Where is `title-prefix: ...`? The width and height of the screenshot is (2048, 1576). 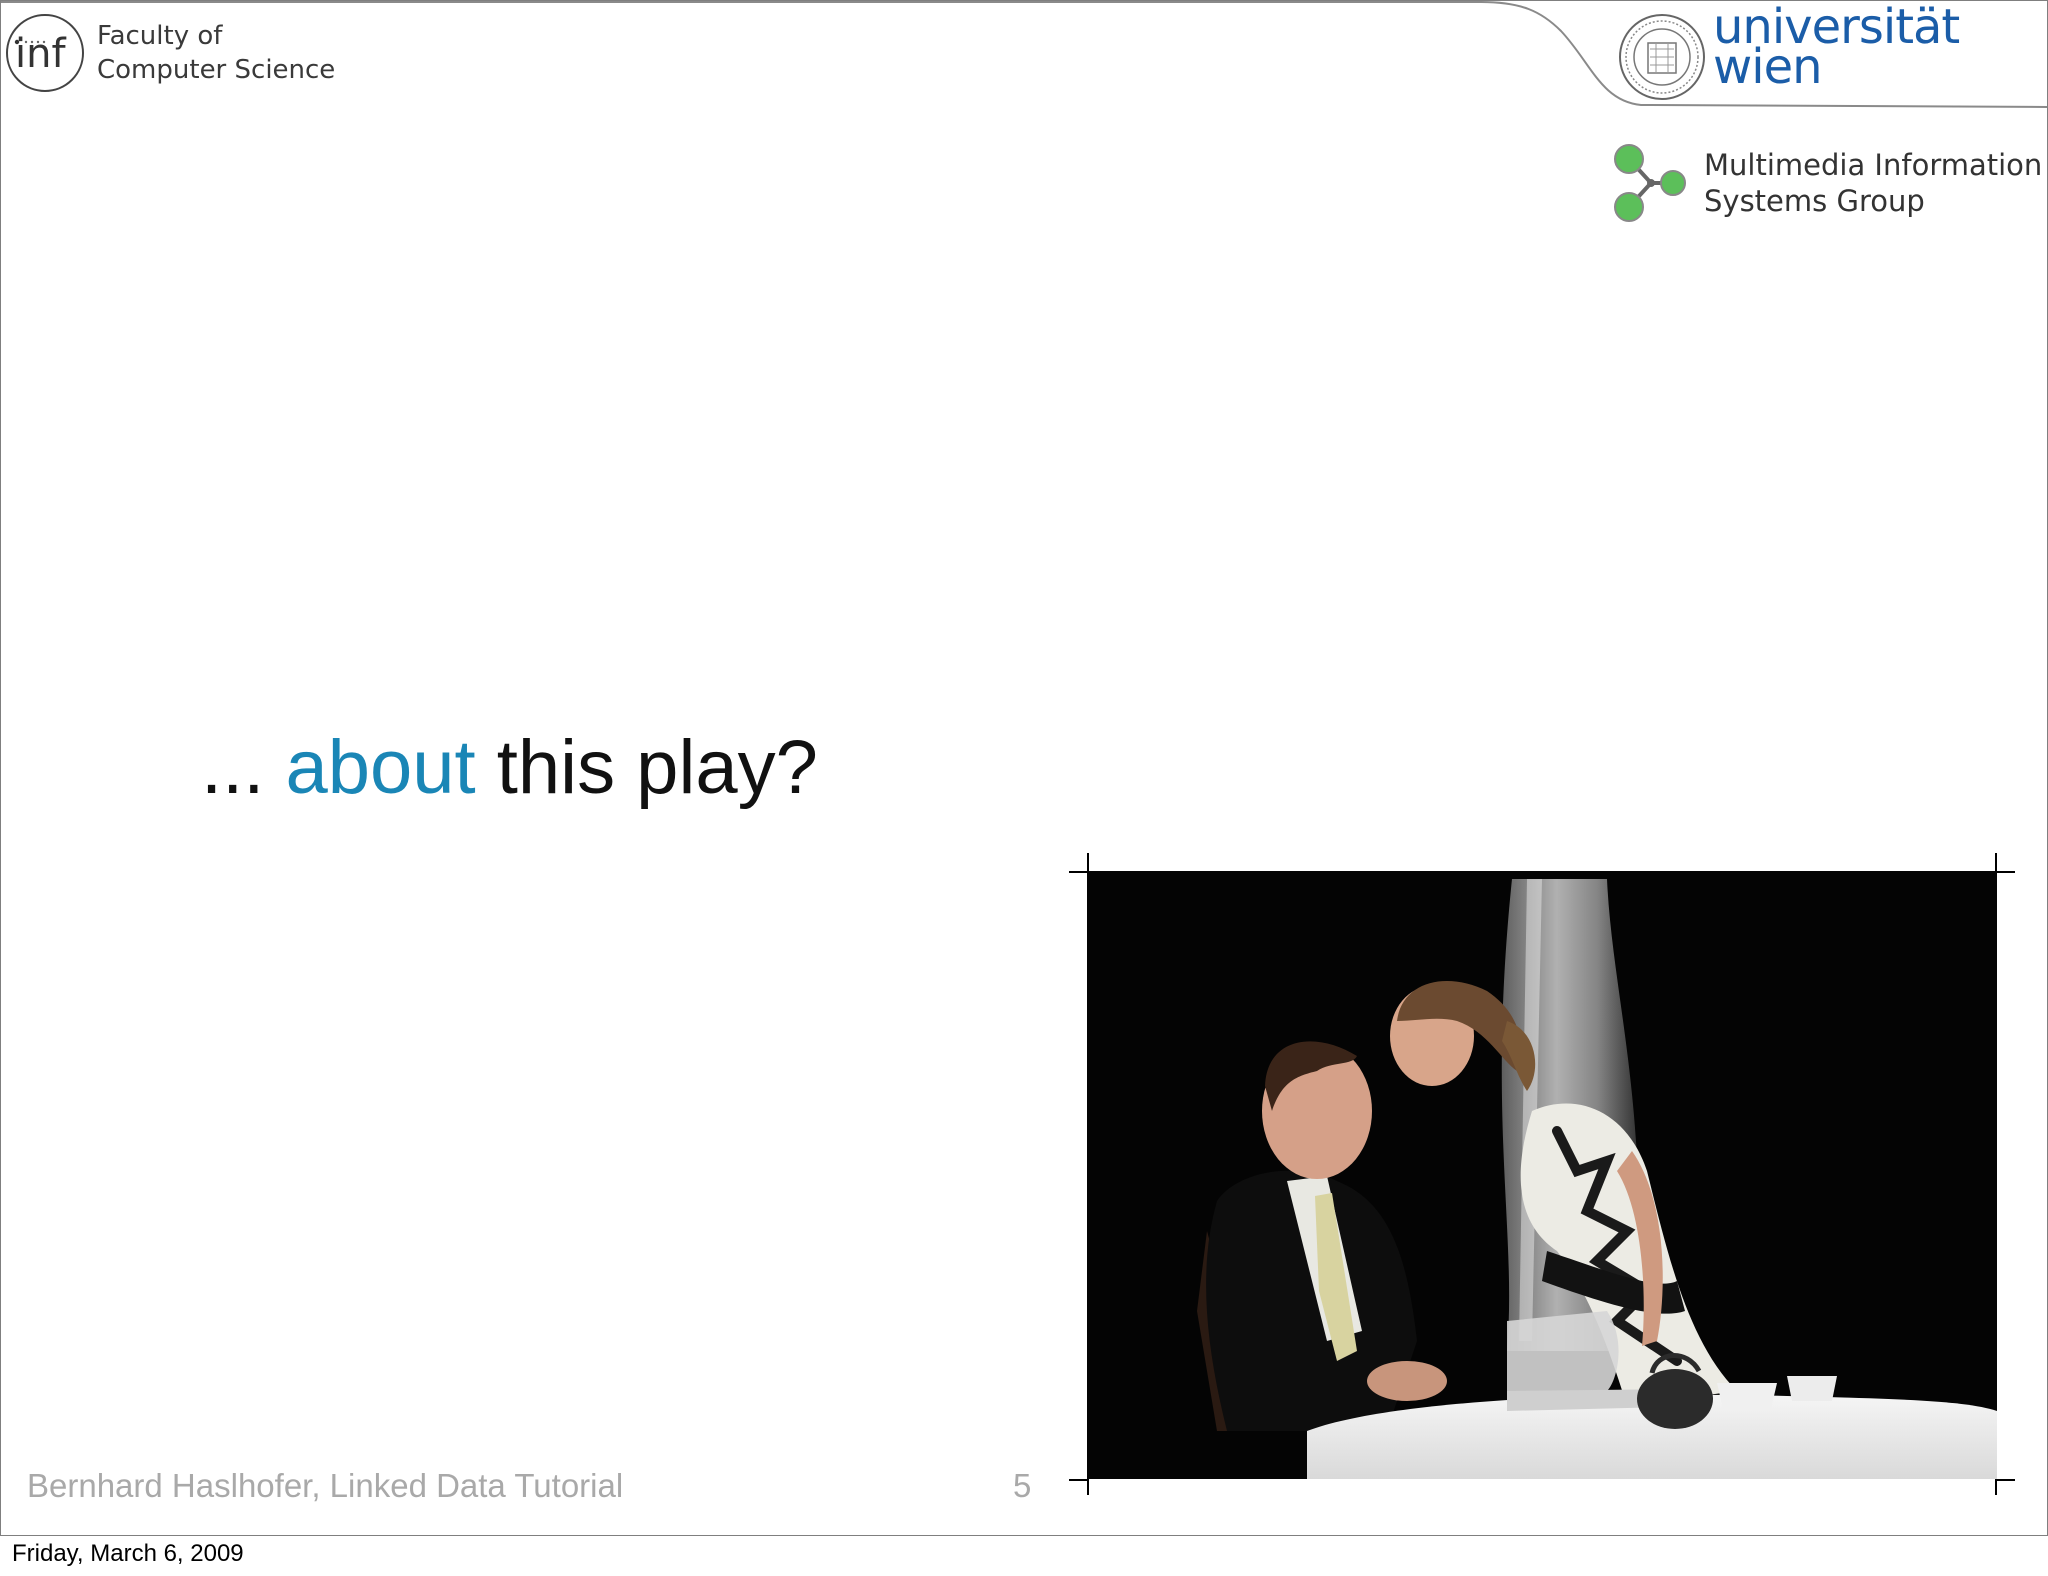 title-prefix: ... is located at coordinates (233, 767).